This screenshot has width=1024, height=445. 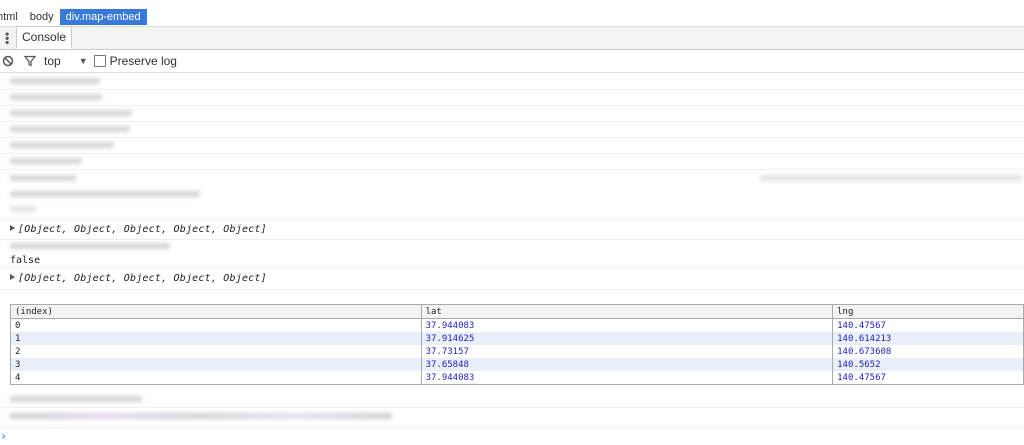 I want to click on column-header-lat: lat, so click(x=627, y=311).